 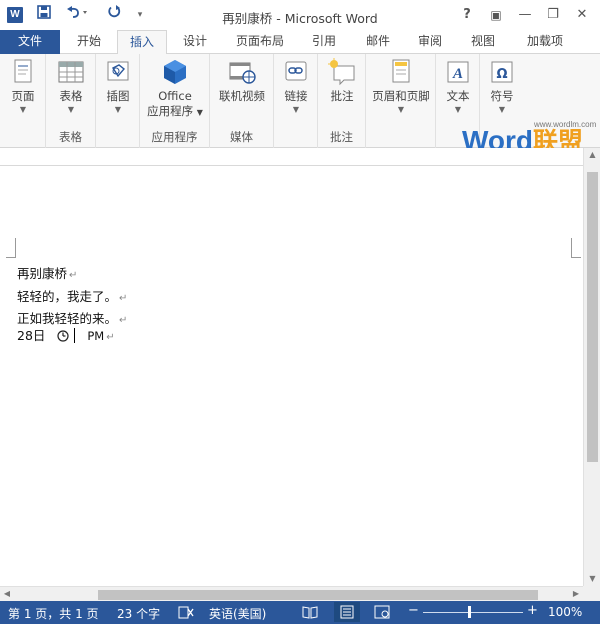 What do you see at coordinates (382, 613) in the screenshot?
I see `web-layout-icon` at bounding box center [382, 613].